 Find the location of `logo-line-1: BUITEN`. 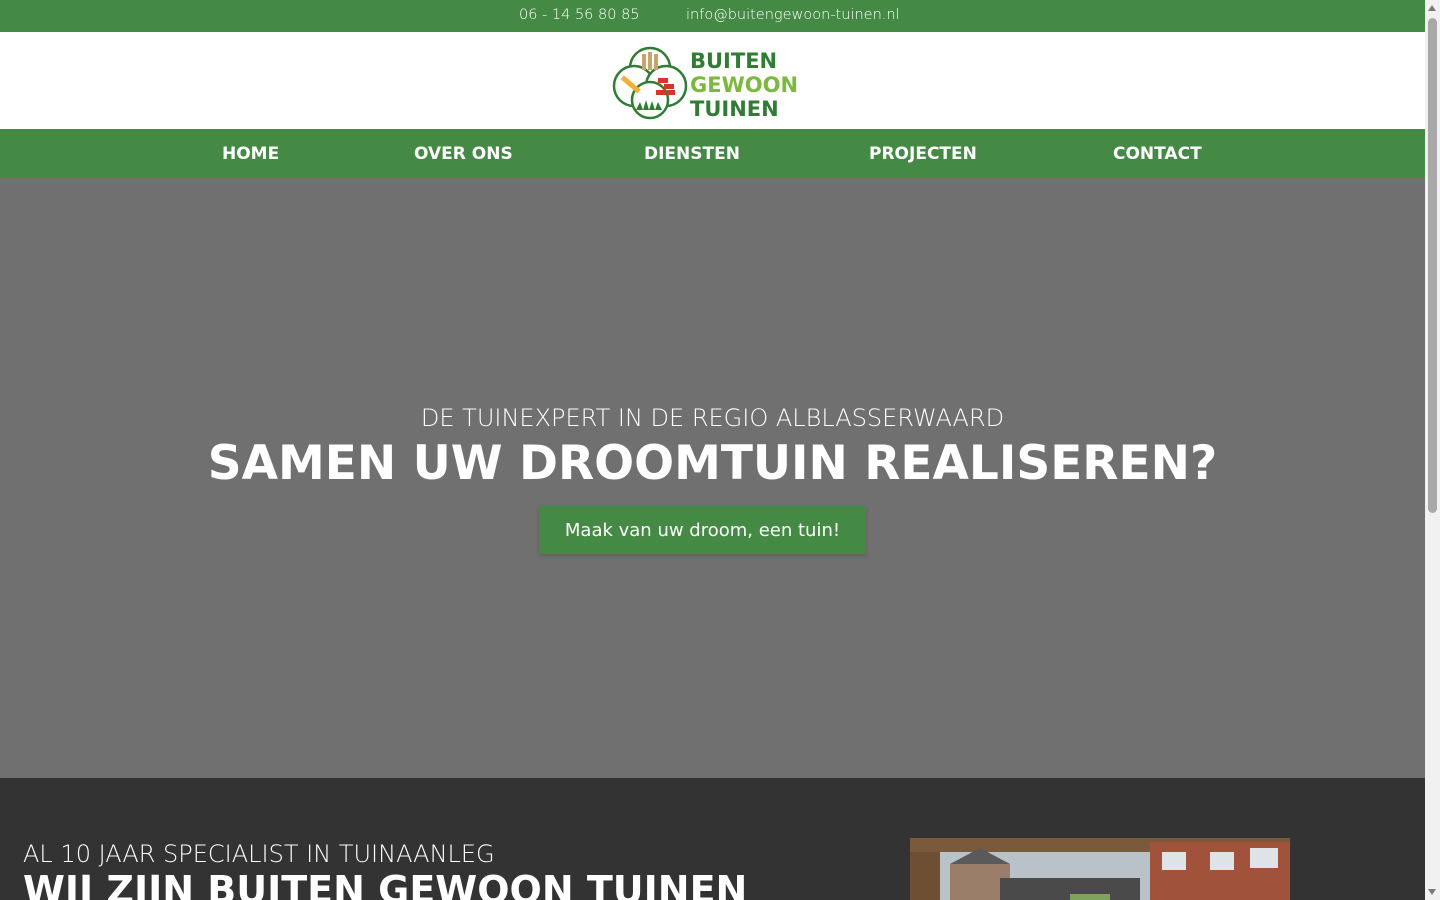

logo-line-1: BUITEN is located at coordinates (734, 61).